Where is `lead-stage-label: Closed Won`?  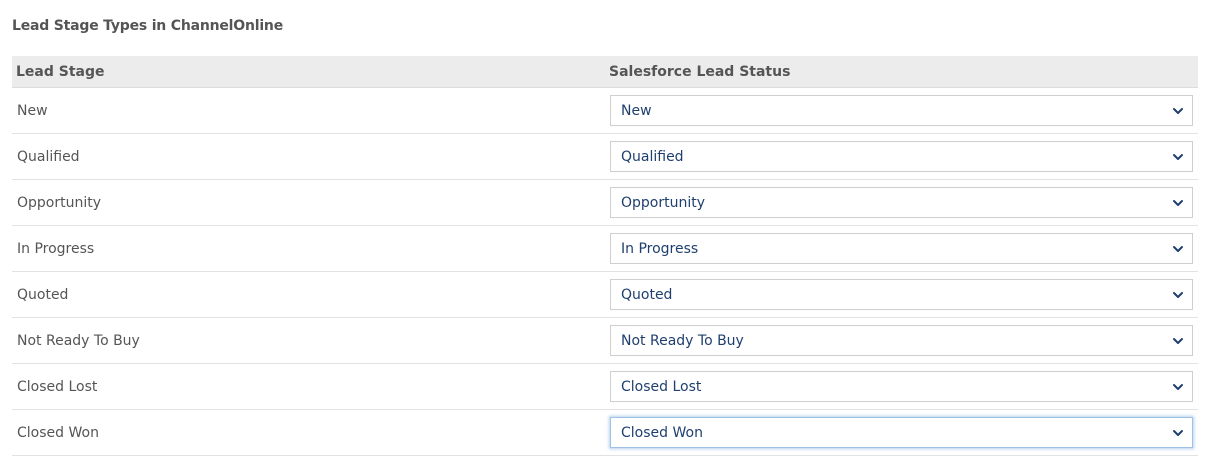 lead-stage-label: Closed Won is located at coordinates (58, 432).